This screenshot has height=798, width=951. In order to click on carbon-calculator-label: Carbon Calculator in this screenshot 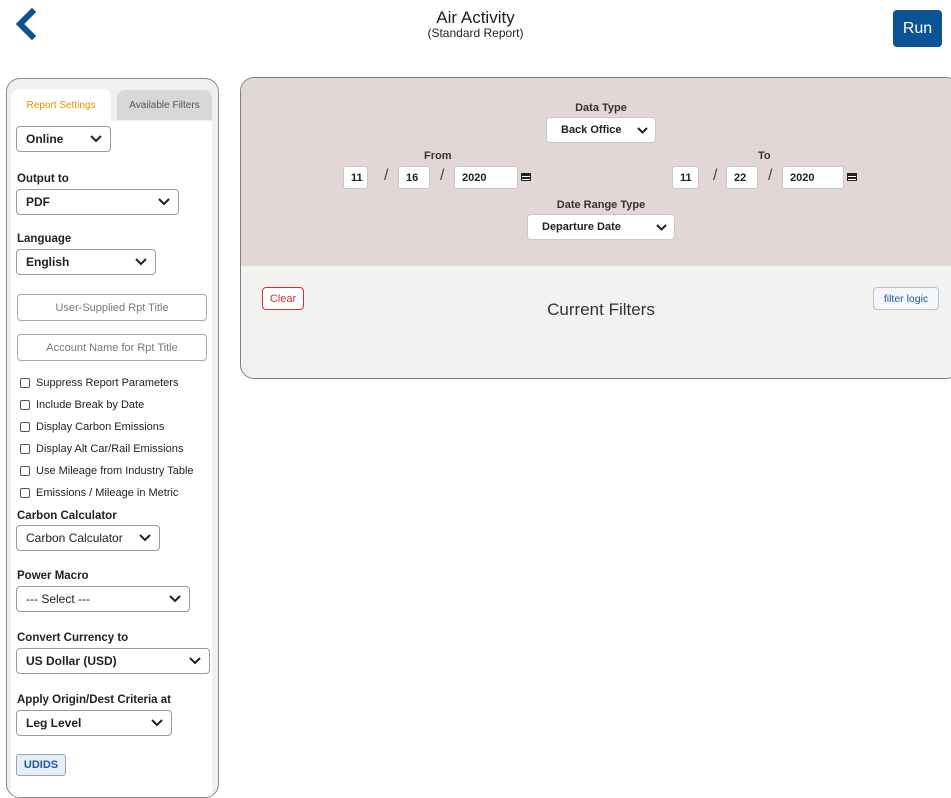, I will do `click(67, 516)`.